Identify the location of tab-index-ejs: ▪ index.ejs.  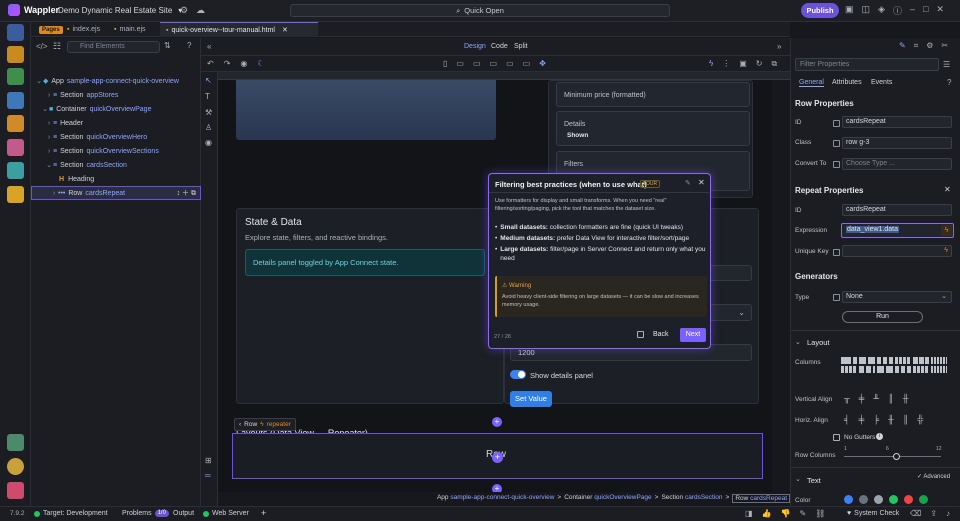
(83, 29).